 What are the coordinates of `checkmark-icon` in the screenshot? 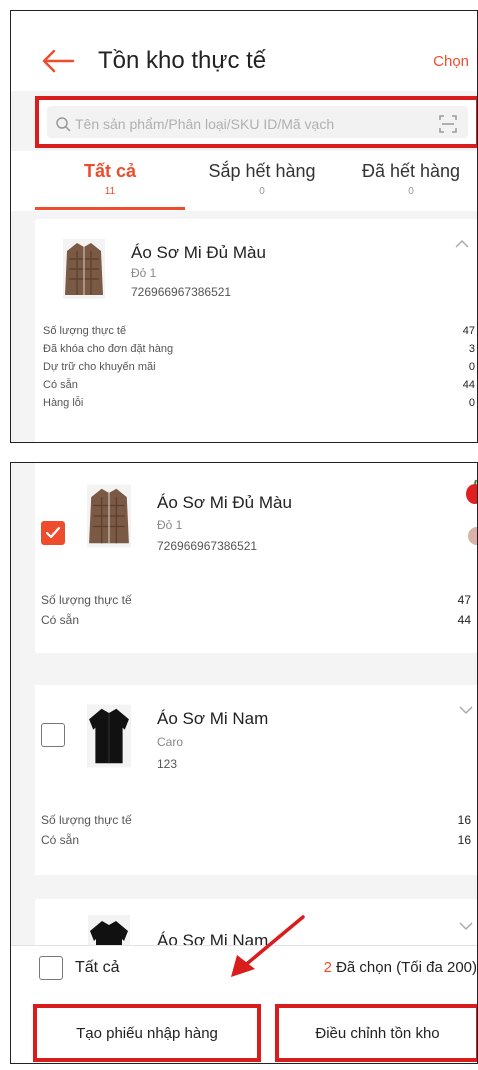 It's located at (53, 532).